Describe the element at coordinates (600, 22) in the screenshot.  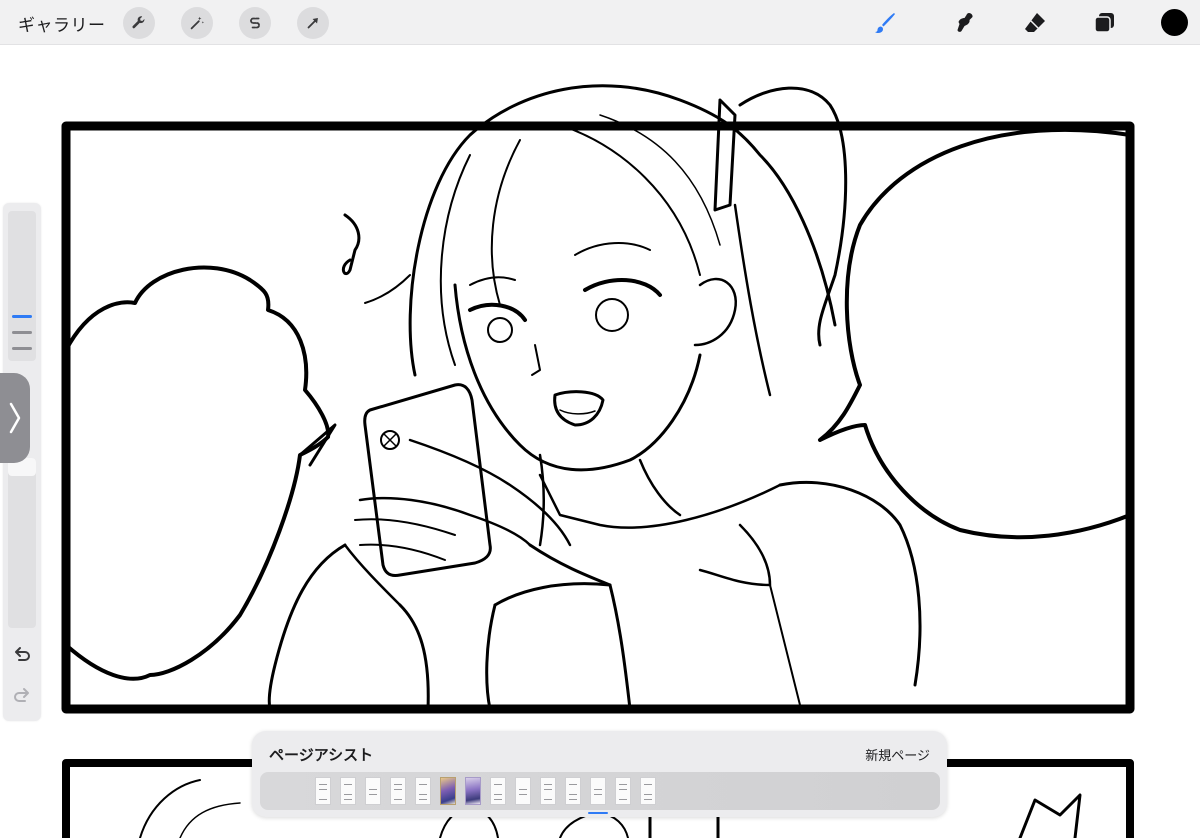
I see `top-toolbar: ギャラリー` at that location.